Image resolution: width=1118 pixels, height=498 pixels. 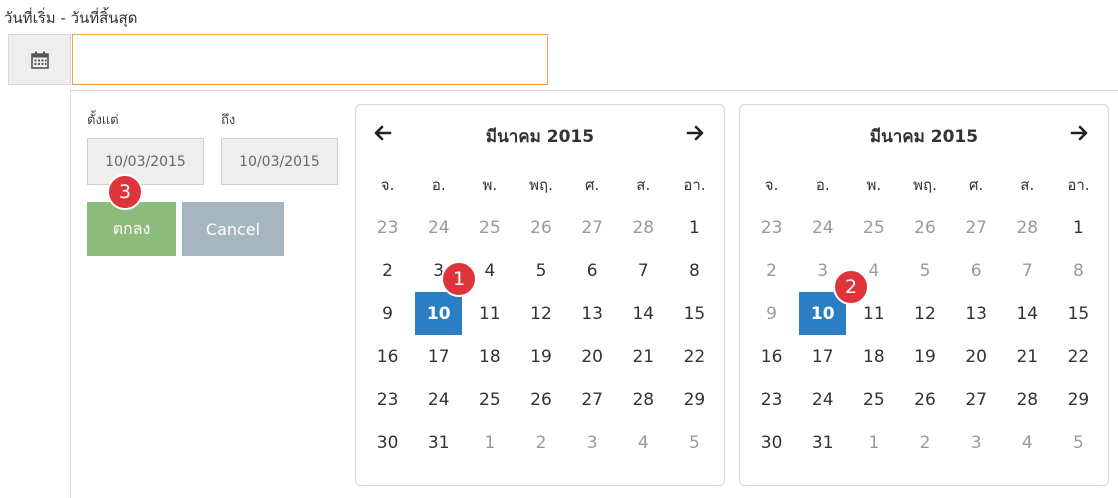 I want to click on day-cell-selected: 10, so click(x=439, y=313).